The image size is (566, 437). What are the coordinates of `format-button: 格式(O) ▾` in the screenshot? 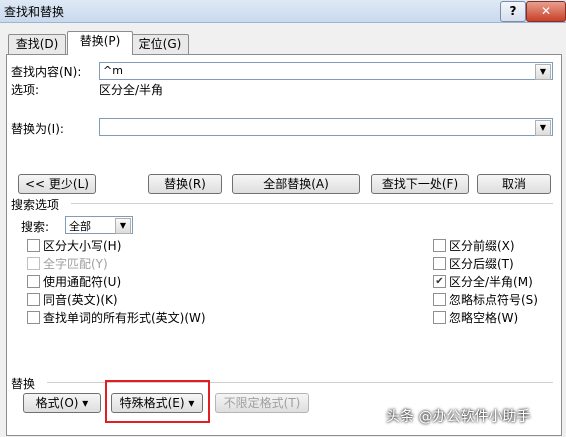 It's located at (62, 403).